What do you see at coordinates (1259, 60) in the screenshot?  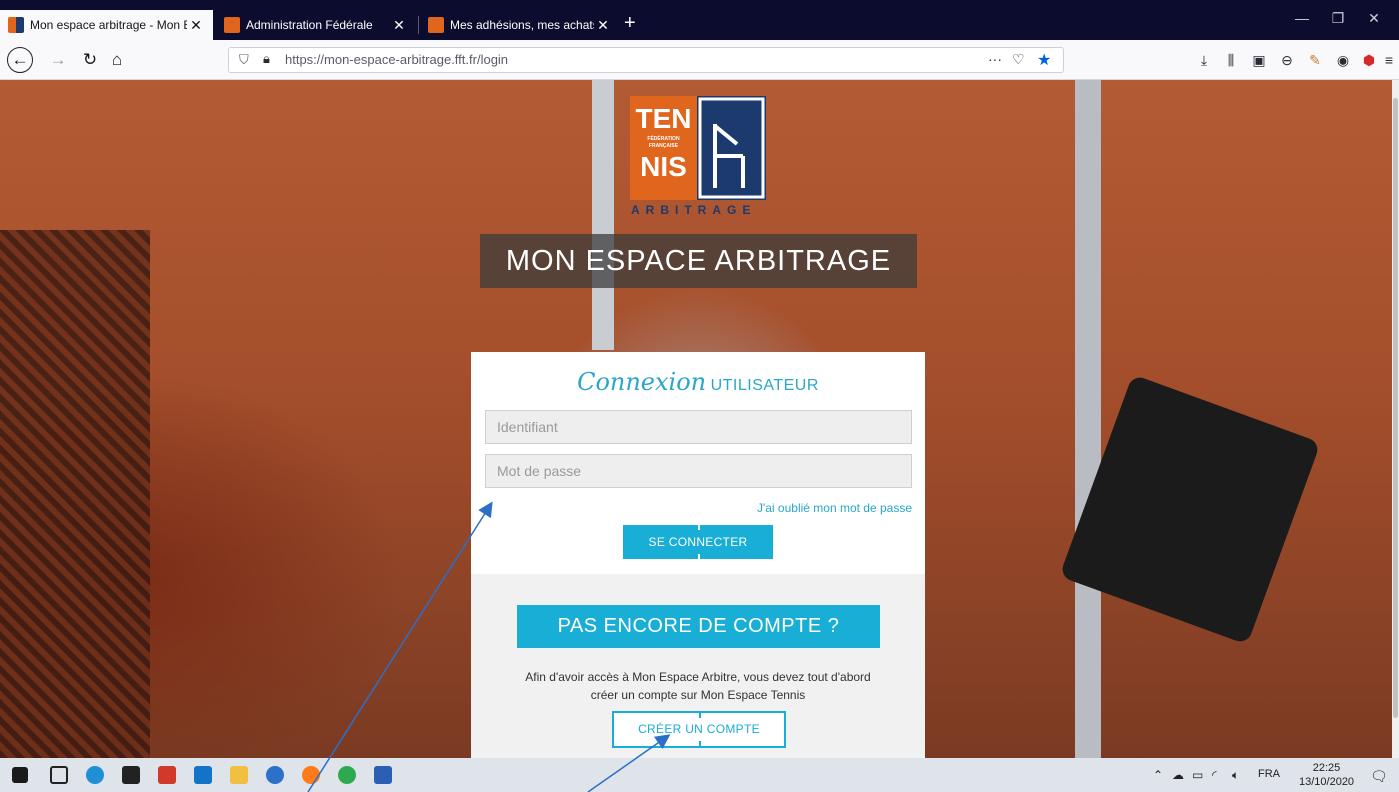 I see `sidebar-icon: ▣` at bounding box center [1259, 60].